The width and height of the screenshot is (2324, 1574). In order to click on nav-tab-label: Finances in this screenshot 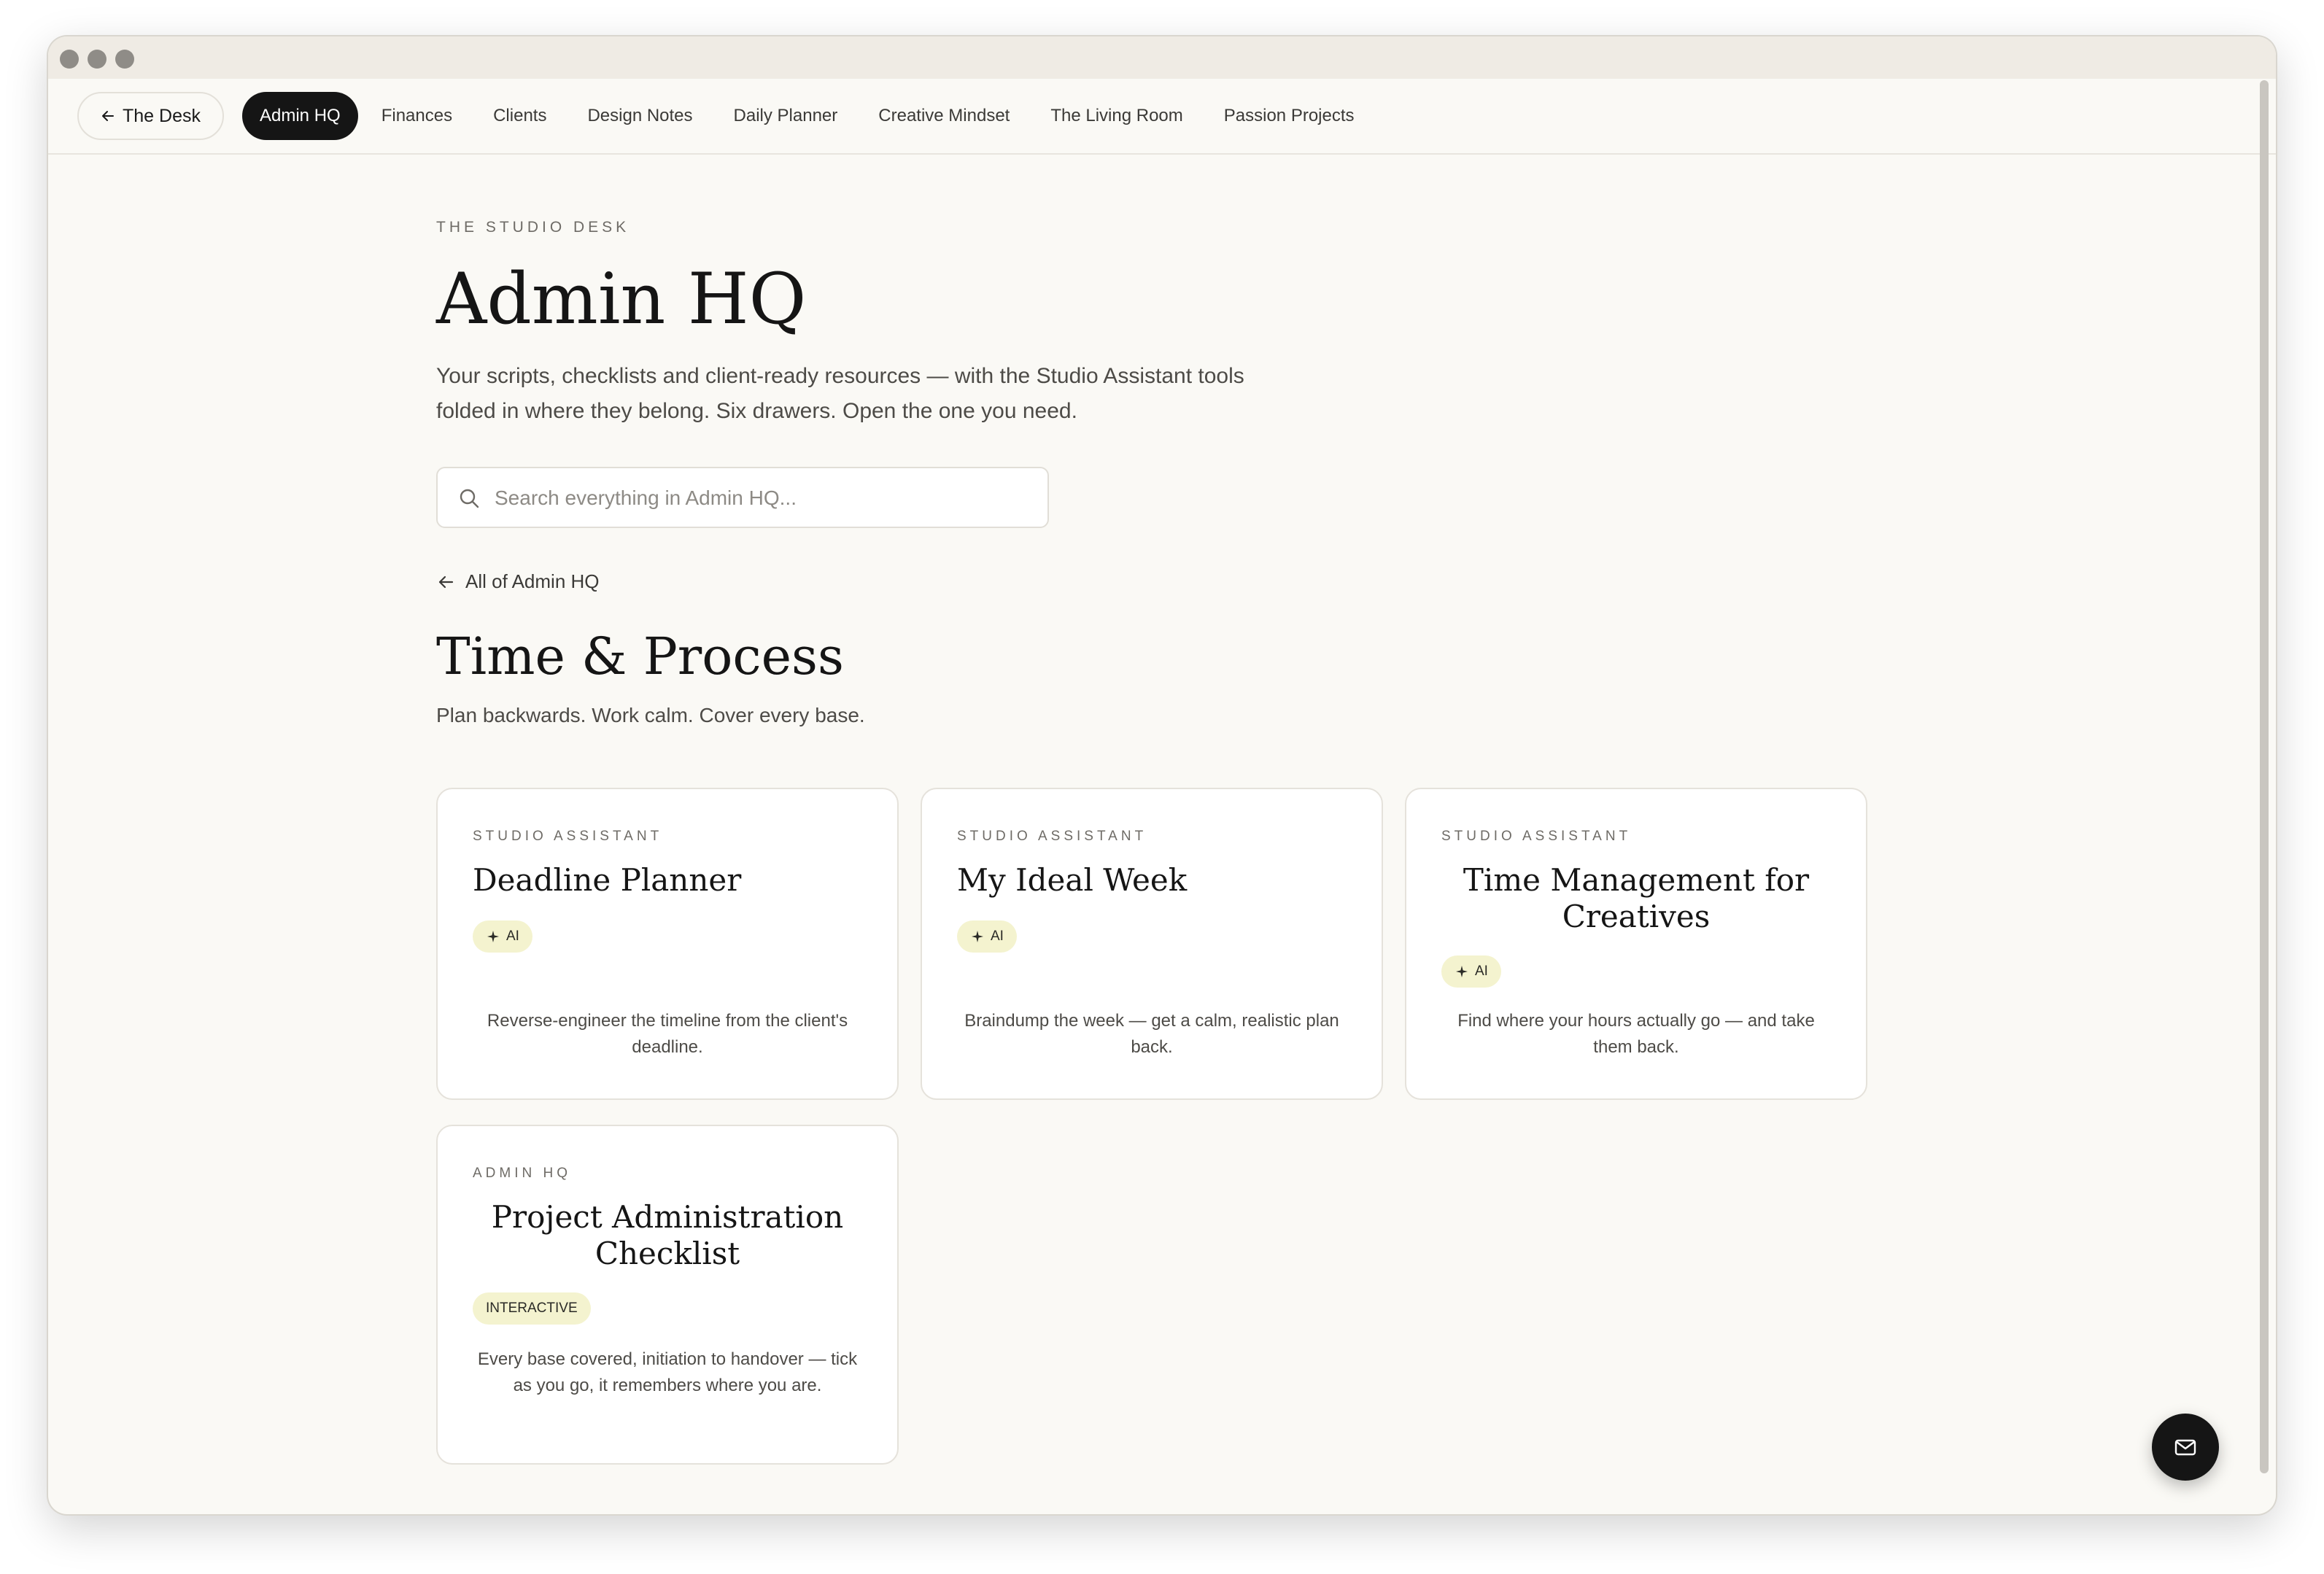, I will do `click(417, 116)`.